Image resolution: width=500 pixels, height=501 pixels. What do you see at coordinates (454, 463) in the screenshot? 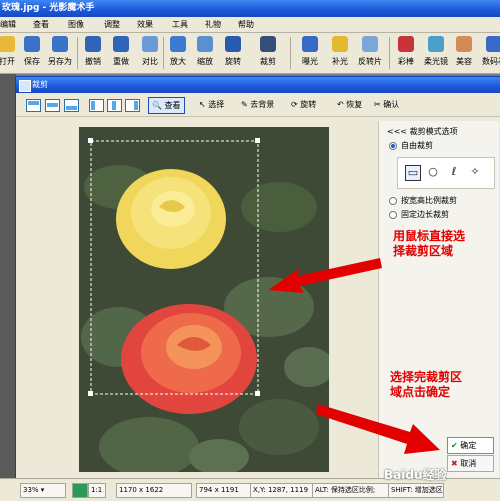
I see `cancel-icon: ✖` at bounding box center [454, 463].